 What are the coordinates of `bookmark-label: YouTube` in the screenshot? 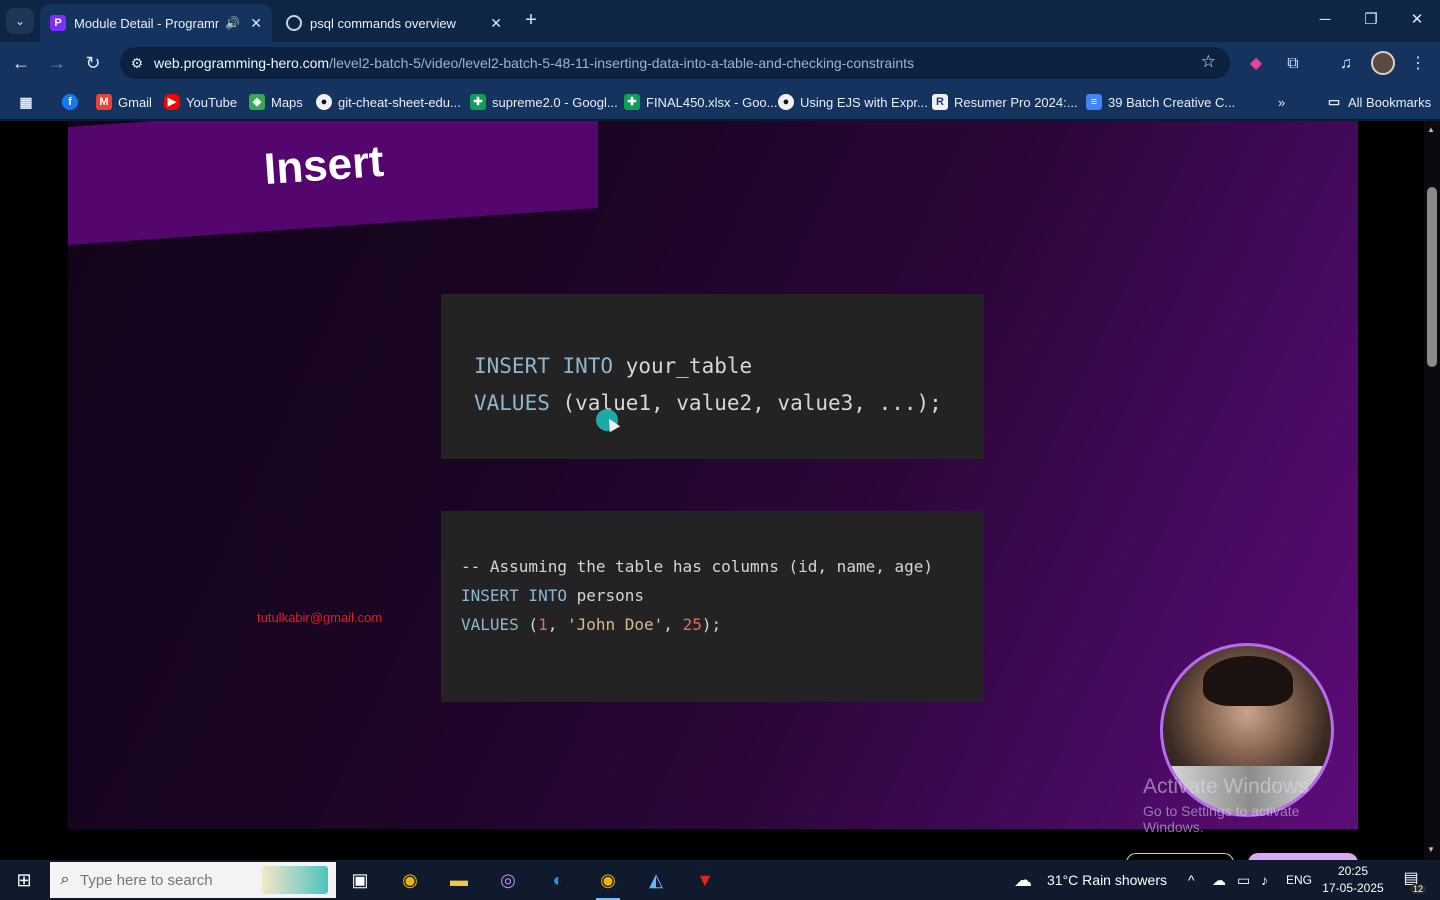 It's located at (212, 102).